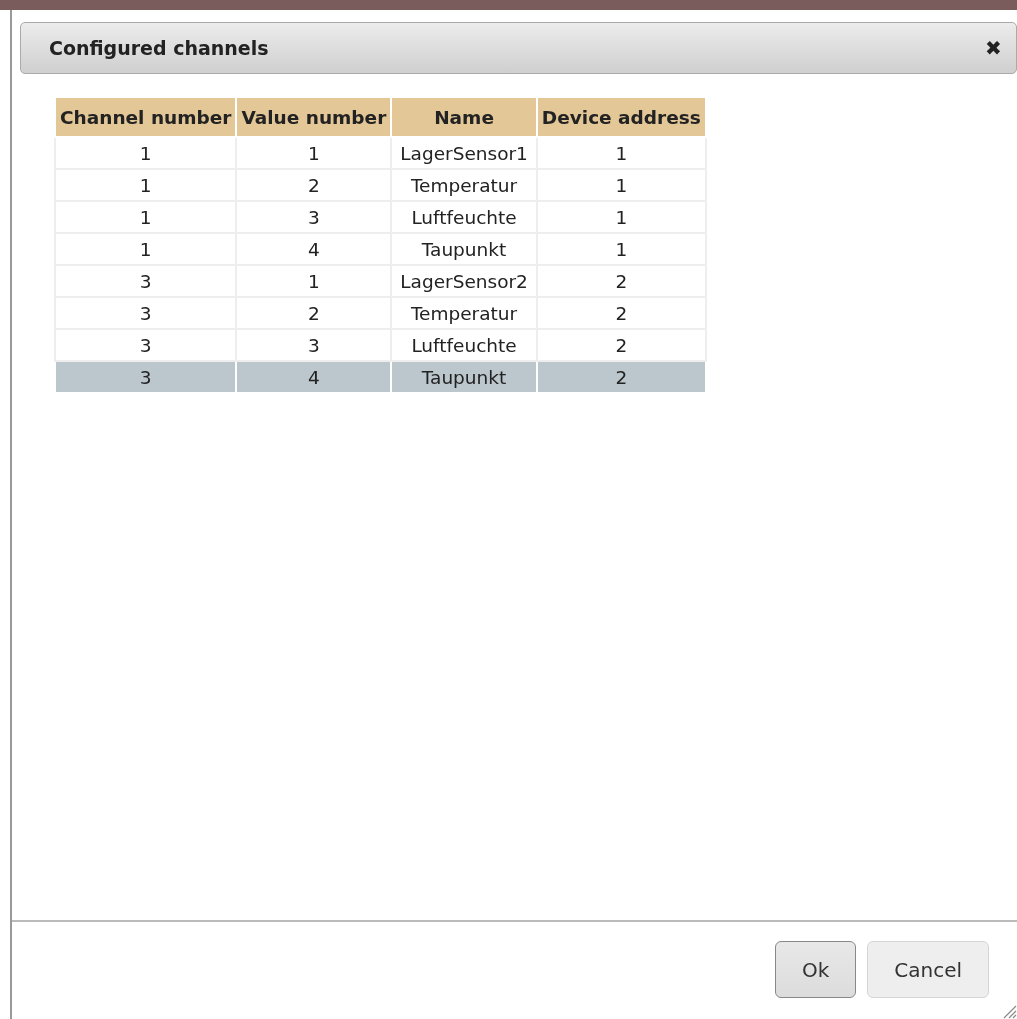 Image resolution: width=1017 pixels, height=1019 pixels. I want to click on column-header: Device address, so click(621, 117).